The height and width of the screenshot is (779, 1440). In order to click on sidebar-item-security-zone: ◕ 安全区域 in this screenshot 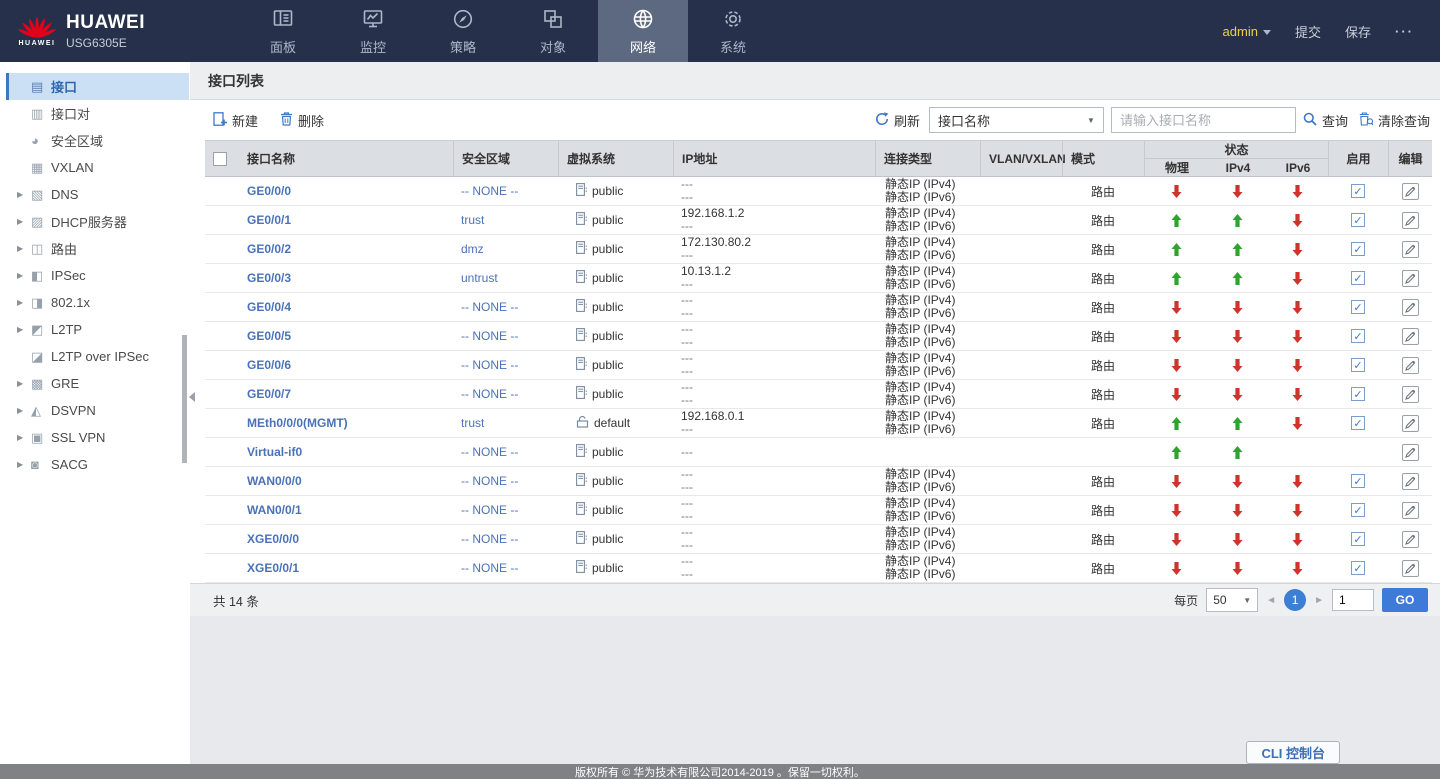, I will do `click(97, 140)`.